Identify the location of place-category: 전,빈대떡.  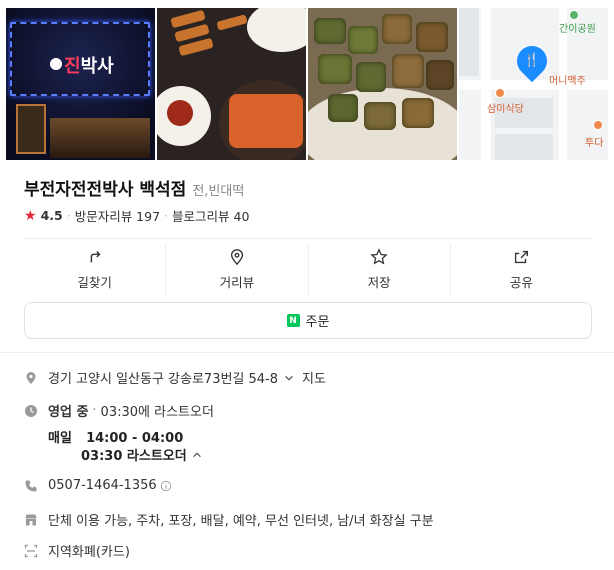
(218, 191).